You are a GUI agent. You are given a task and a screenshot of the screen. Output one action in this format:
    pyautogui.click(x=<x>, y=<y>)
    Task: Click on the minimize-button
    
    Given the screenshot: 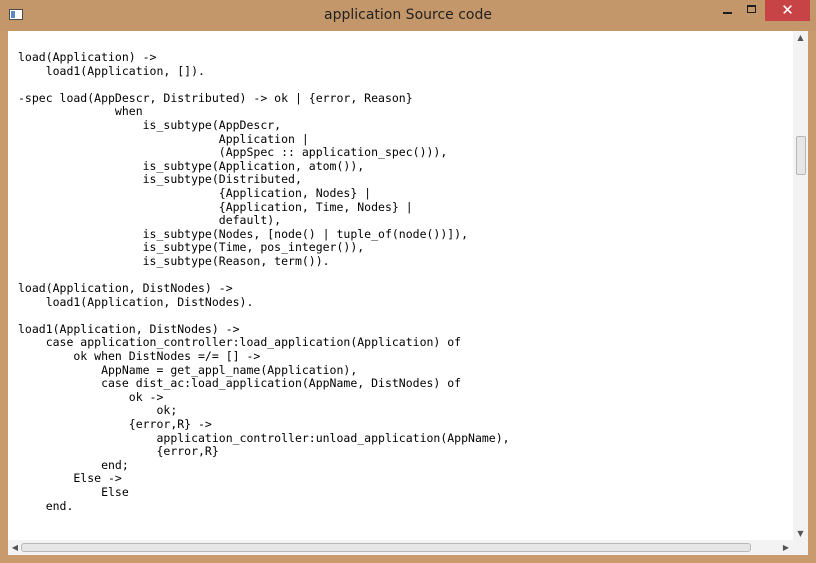 What is the action you would take?
    pyautogui.click(x=727, y=10)
    